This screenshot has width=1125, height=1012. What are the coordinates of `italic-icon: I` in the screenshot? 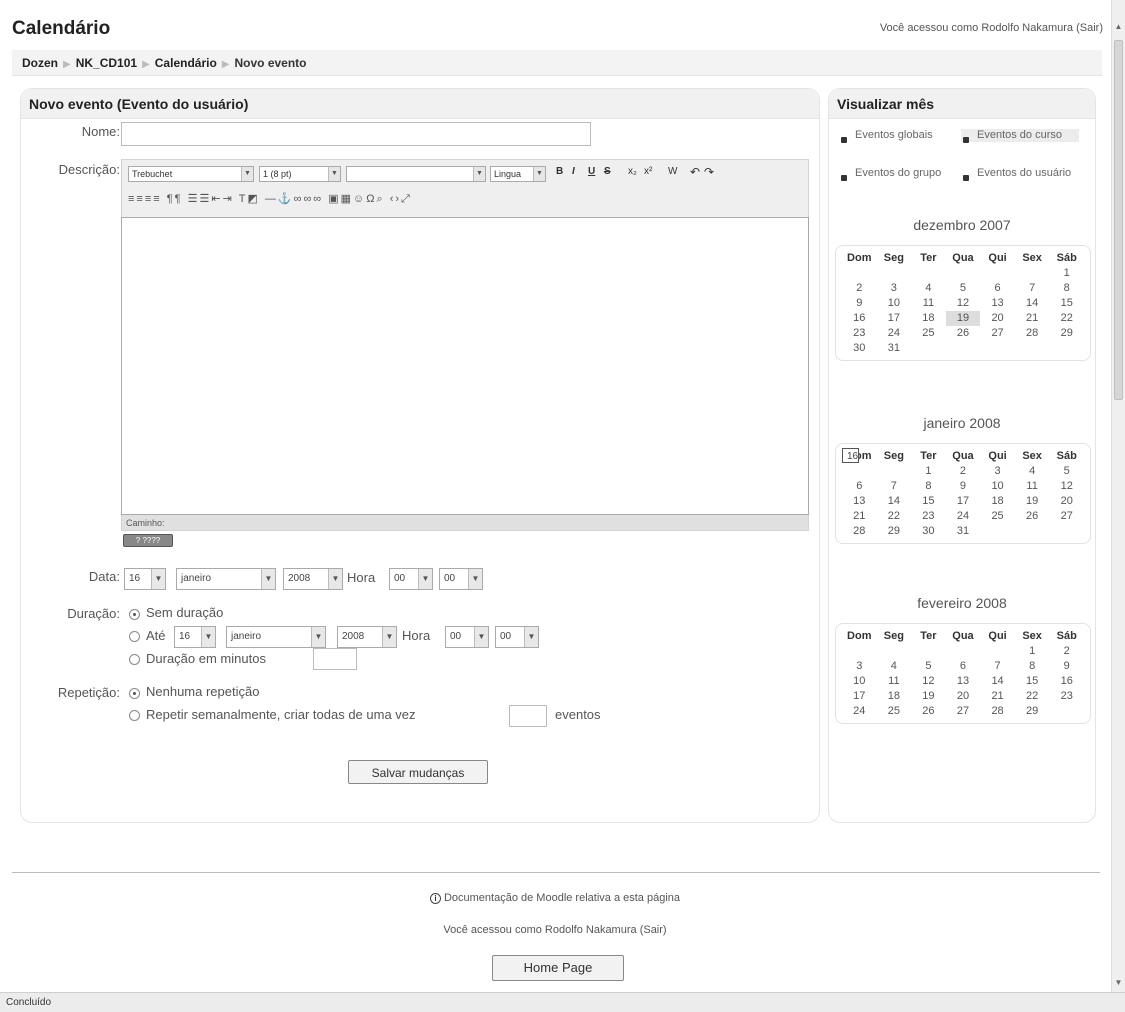 It's located at (573, 171).